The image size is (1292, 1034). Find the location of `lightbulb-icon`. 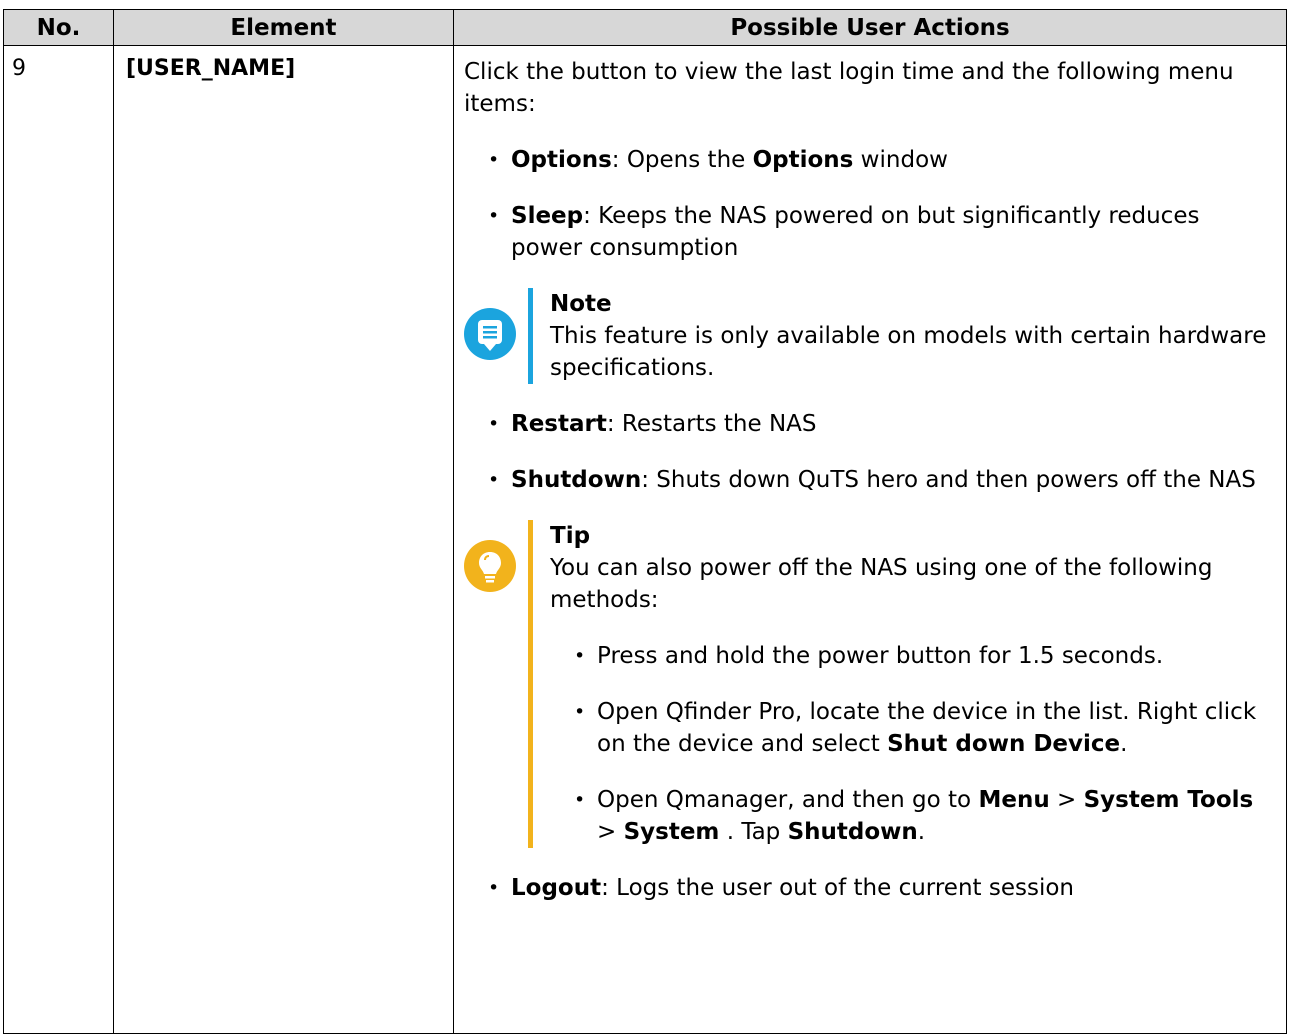

lightbulb-icon is located at coordinates (490, 566).